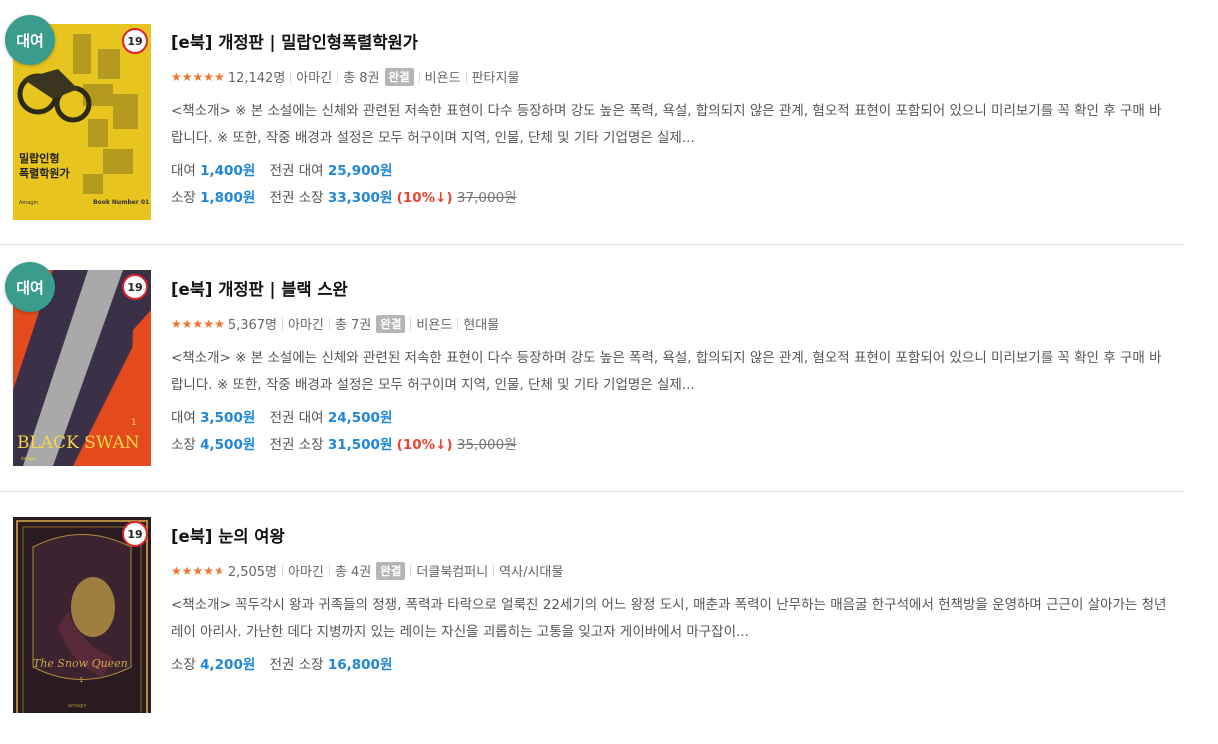 This screenshot has height=744, width=1218. I want to click on own-all-price: 16,800원, so click(360, 665).